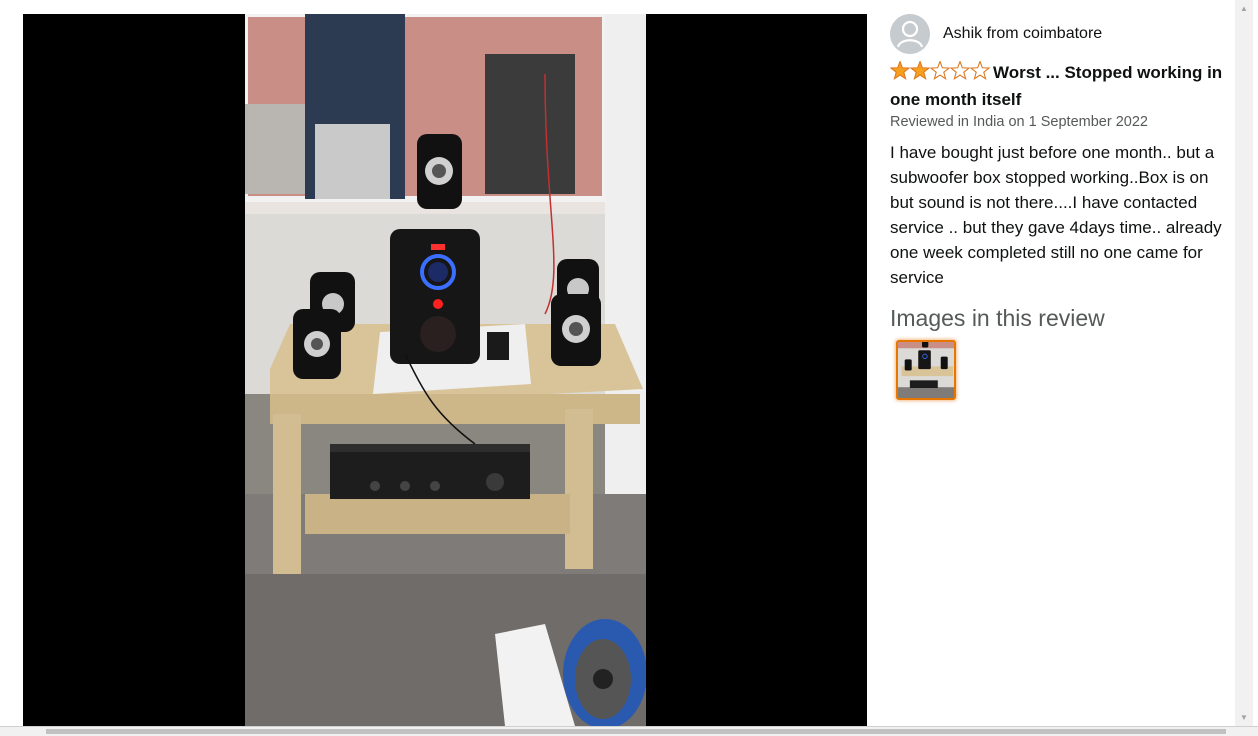 The height and width of the screenshot is (736, 1258). I want to click on images-section-heading: Images in this review, so click(997, 318).